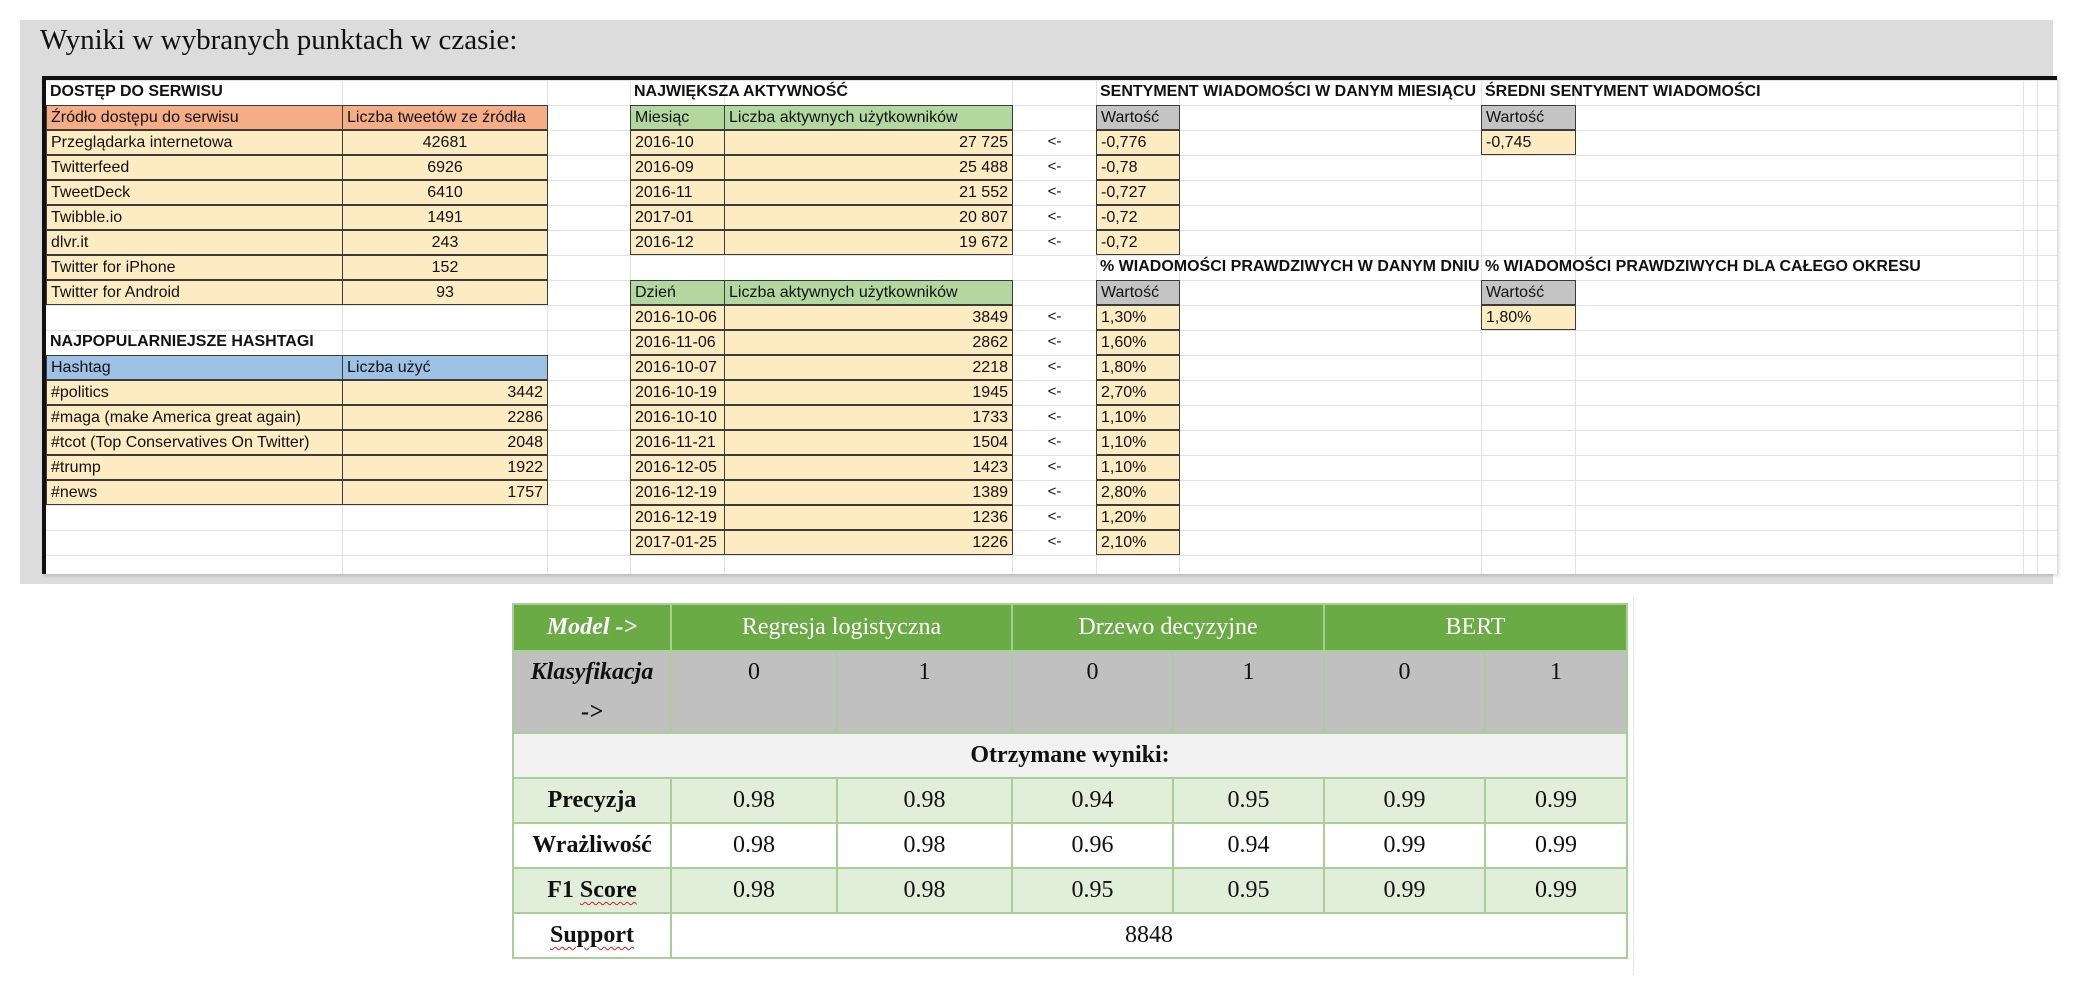  Describe the element at coordinates (1528, 317) in the screenshot. I see `cell-value: 1,80%` at that location.